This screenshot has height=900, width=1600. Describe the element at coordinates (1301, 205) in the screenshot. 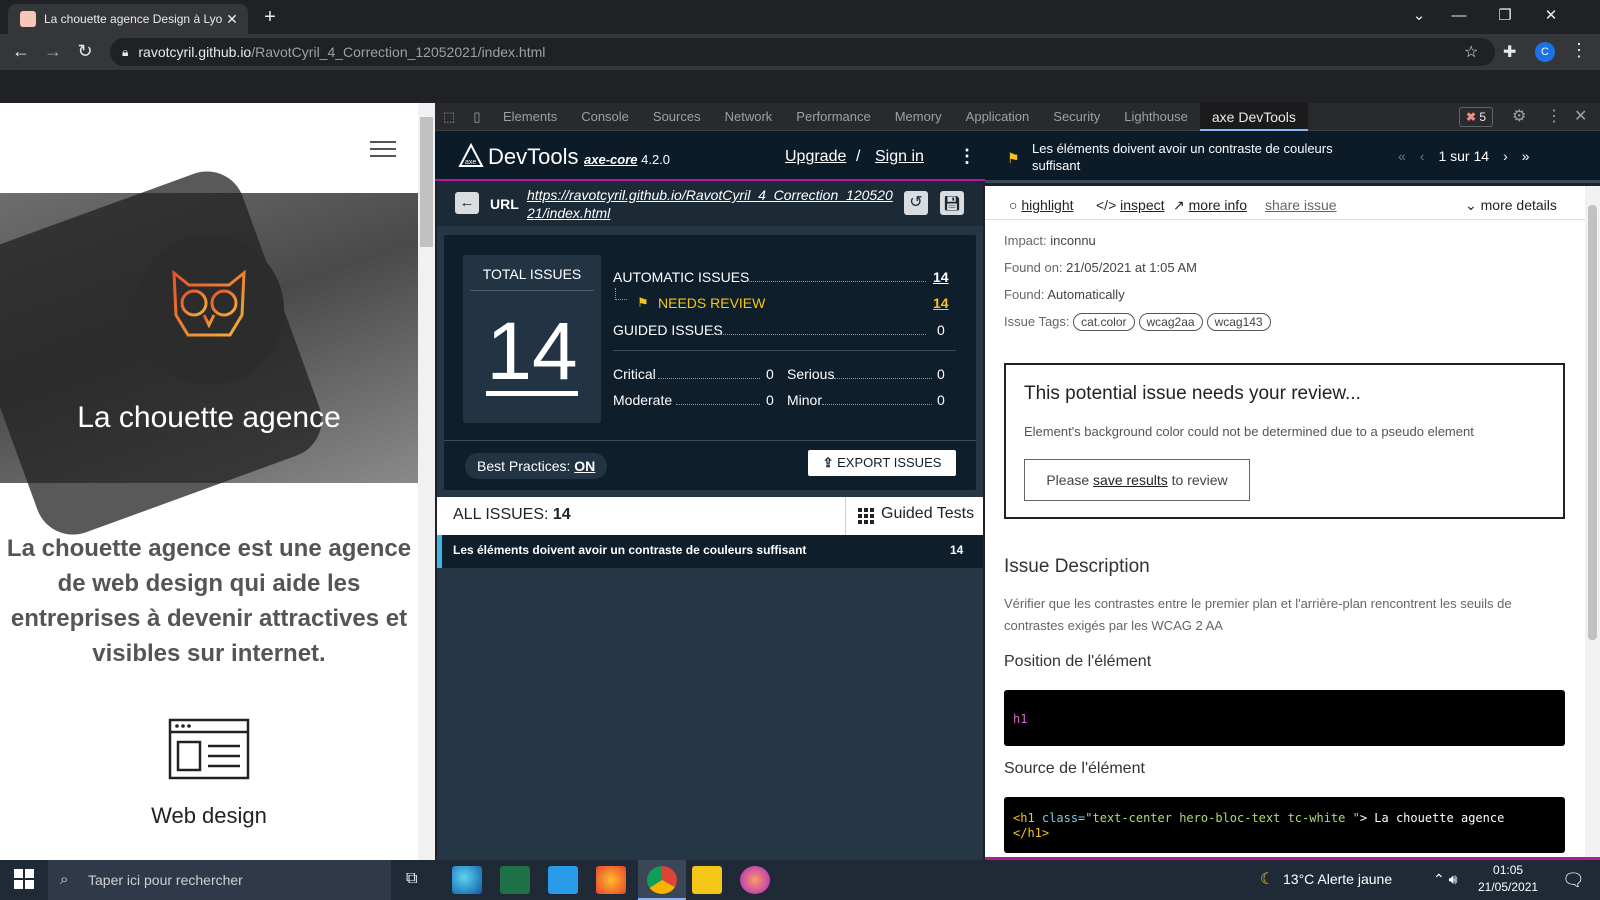

I see `share-issue-link: share issue` at that location.